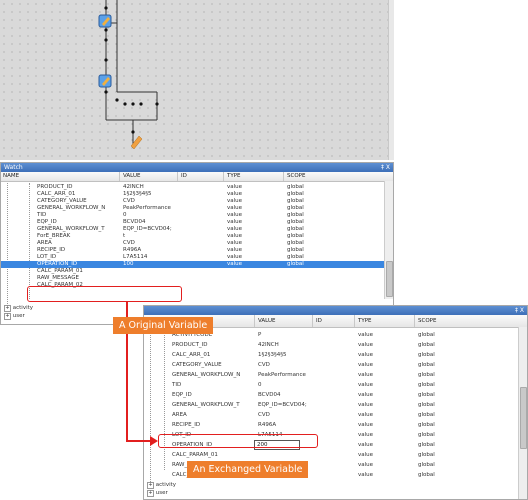  I want to click on panel-controls: ‡ X, so click(385, 167).